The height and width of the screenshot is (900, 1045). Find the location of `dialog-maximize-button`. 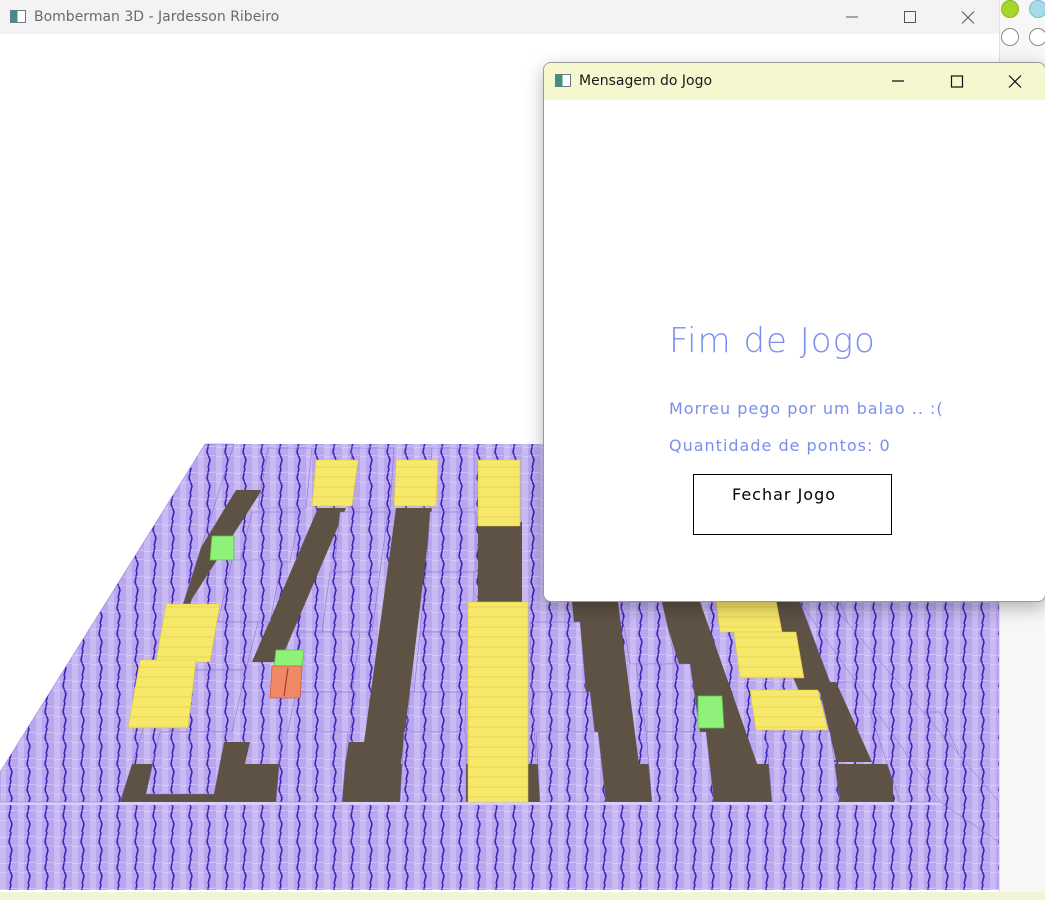

dialog-maximize-button is located at coordinates (957, 81).